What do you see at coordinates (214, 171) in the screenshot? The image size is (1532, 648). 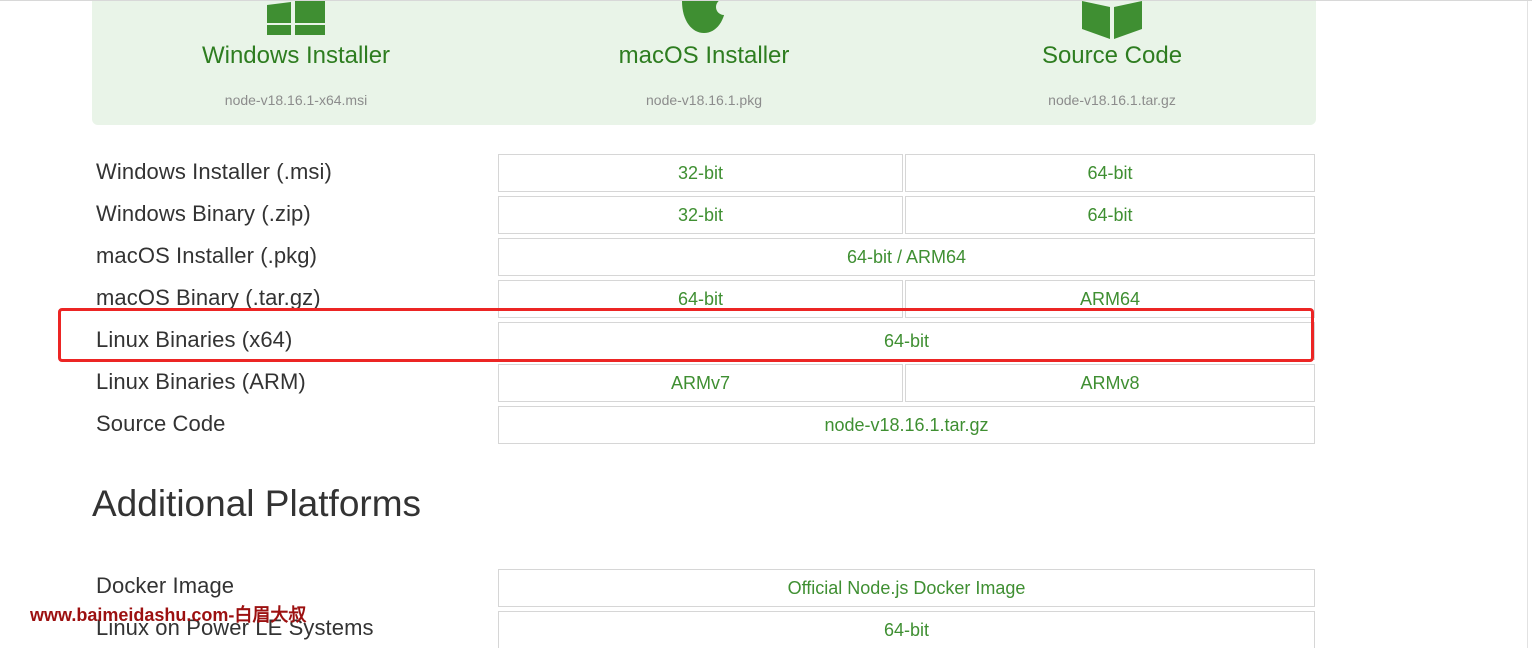 I see `row-label-windows-installer: Windows Installer (.msi)` at bounding box center [214, 171].